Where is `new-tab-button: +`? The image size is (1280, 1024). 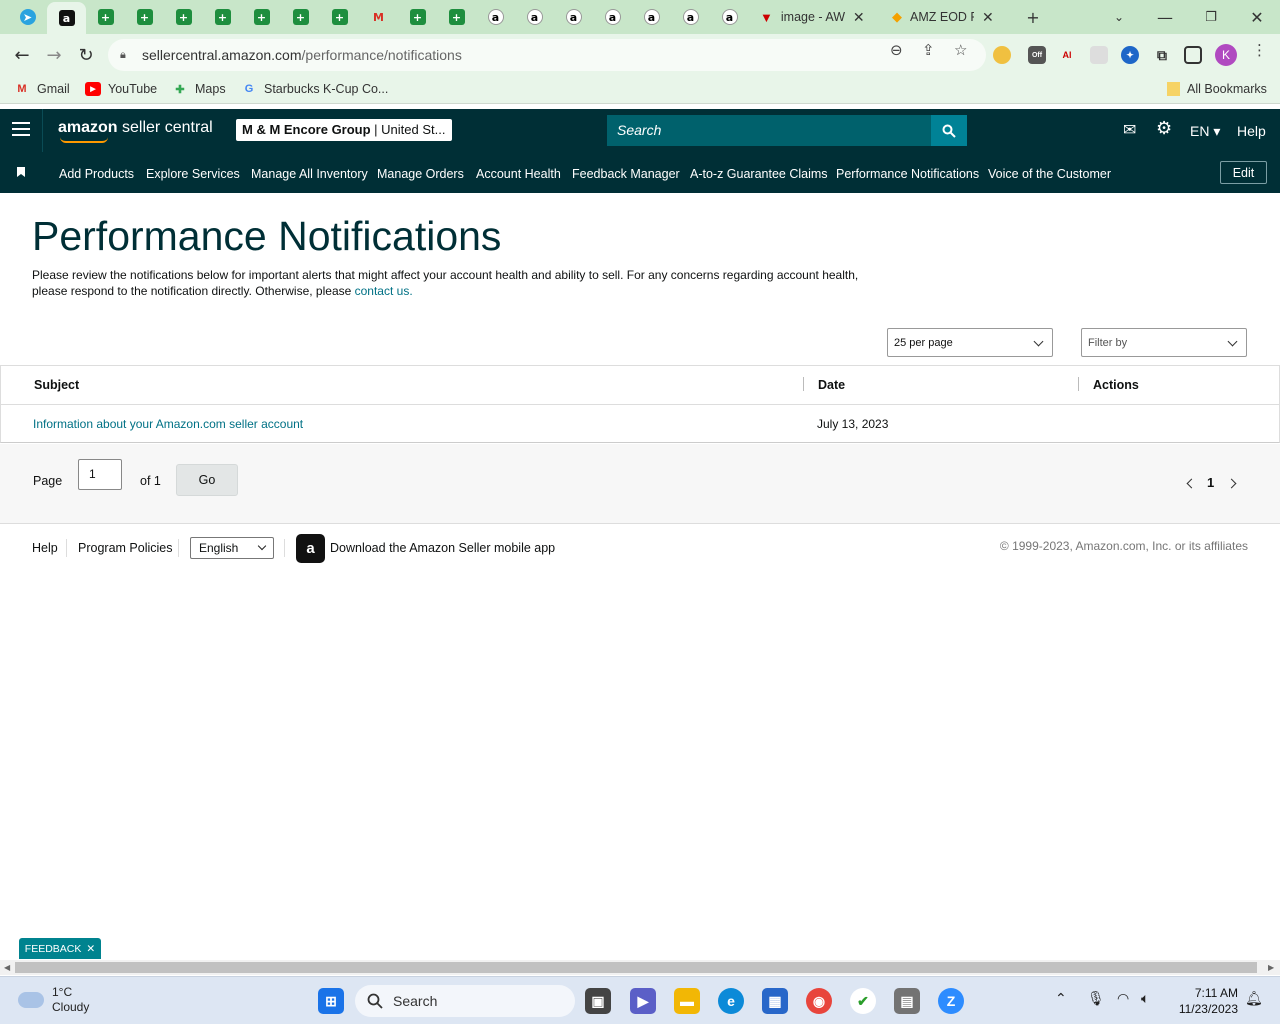 new-tab-button: + is located at coordinates (1033, 17).